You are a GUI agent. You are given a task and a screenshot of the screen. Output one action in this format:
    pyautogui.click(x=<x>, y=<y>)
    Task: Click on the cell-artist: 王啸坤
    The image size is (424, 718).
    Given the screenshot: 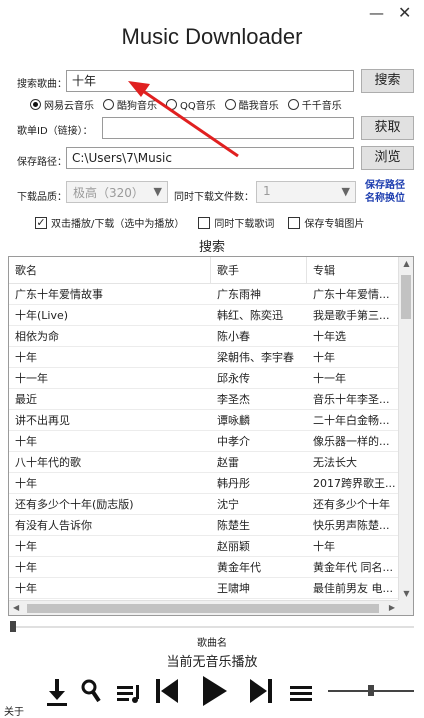 What is the action you would take?
    pyautogui.click(x=233, y=588)
    